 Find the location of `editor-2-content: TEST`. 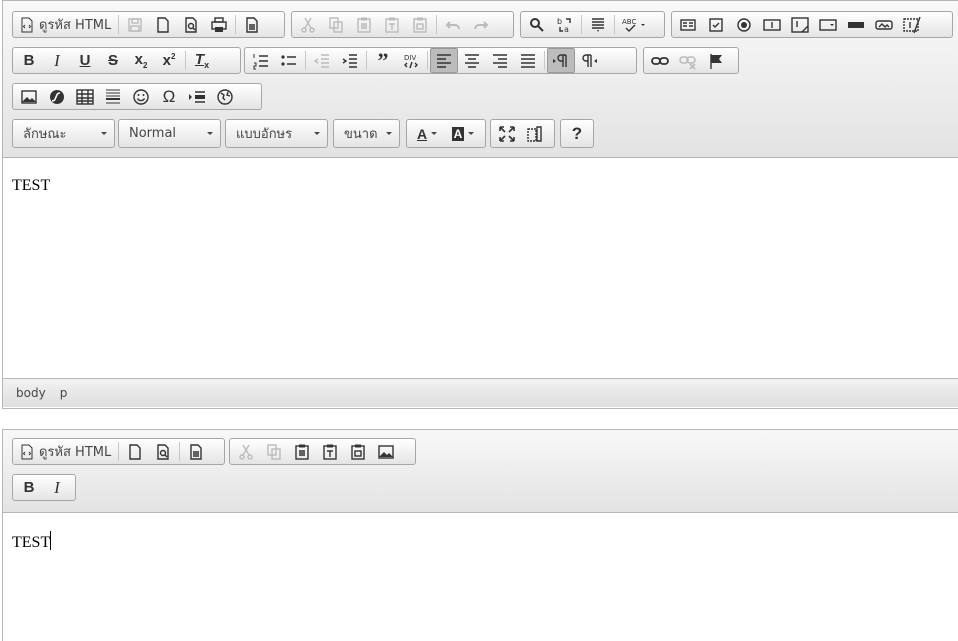

editor-2-content: TEST is located at coordinates (32, 541).